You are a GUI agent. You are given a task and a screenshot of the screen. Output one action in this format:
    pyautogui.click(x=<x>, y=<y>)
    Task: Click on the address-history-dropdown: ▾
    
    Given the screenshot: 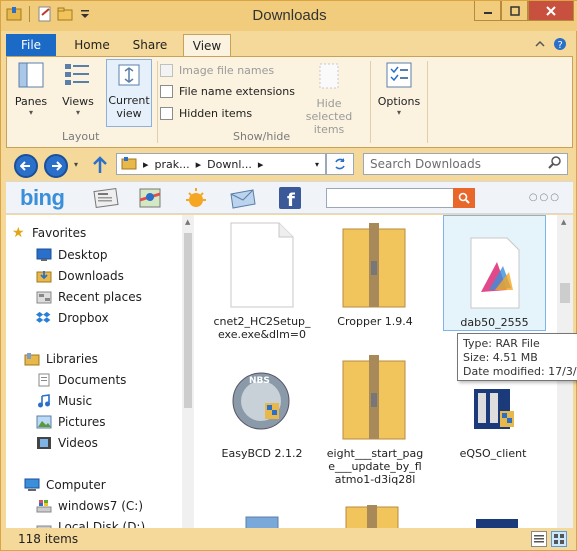 What is the action you would take?
    pyautogui.click(x=317, y=164)
    